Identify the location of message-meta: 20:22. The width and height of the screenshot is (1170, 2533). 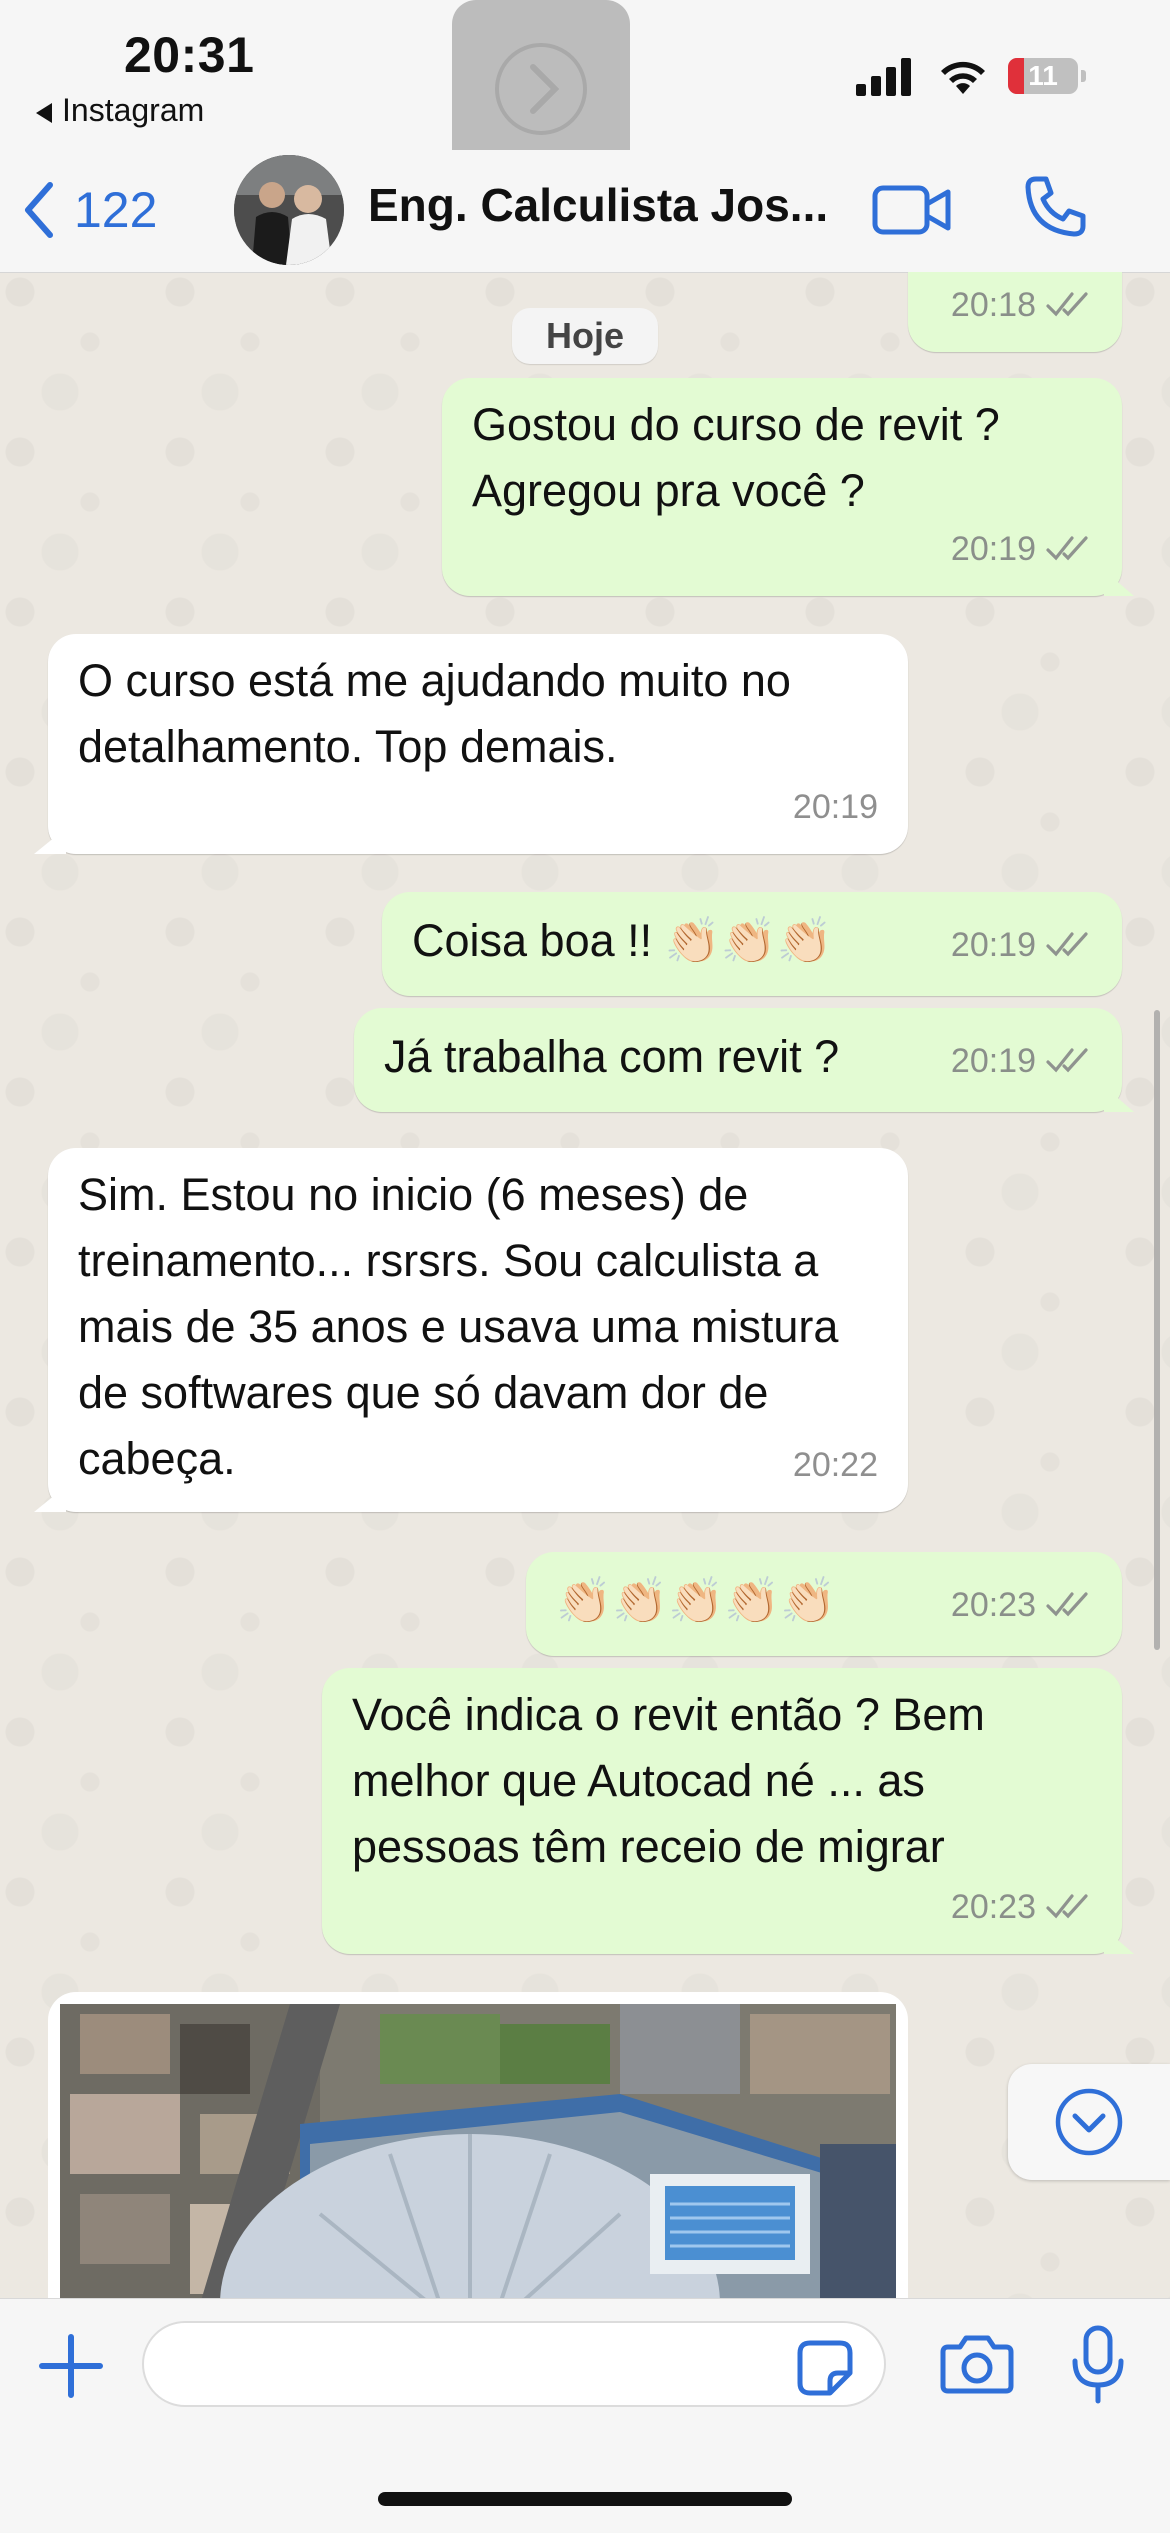
(835, 1465).